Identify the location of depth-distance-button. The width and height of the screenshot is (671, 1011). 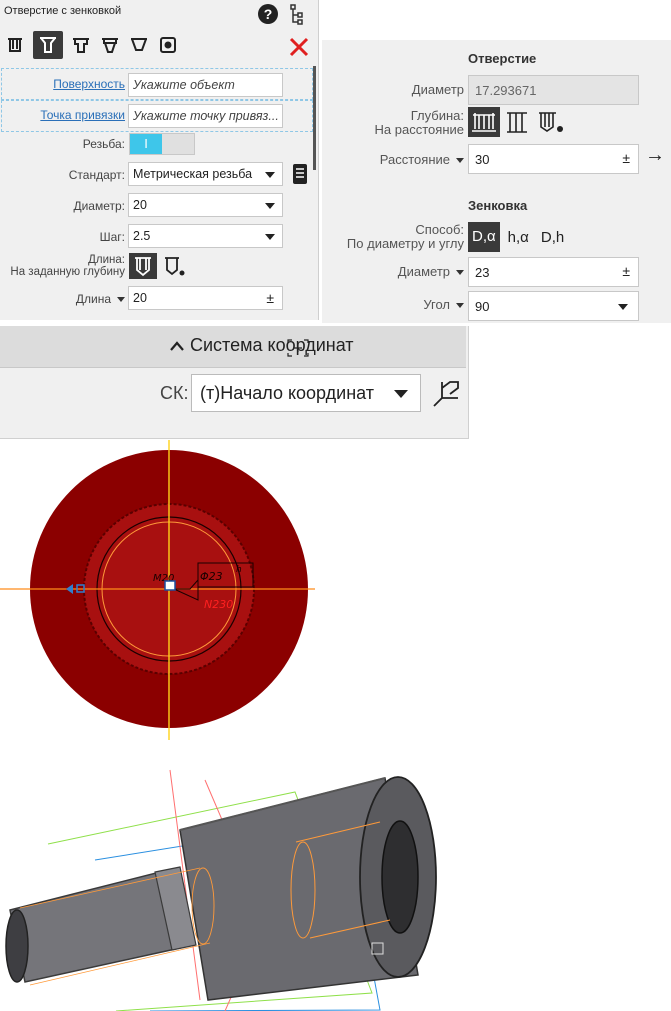
(484, 122).